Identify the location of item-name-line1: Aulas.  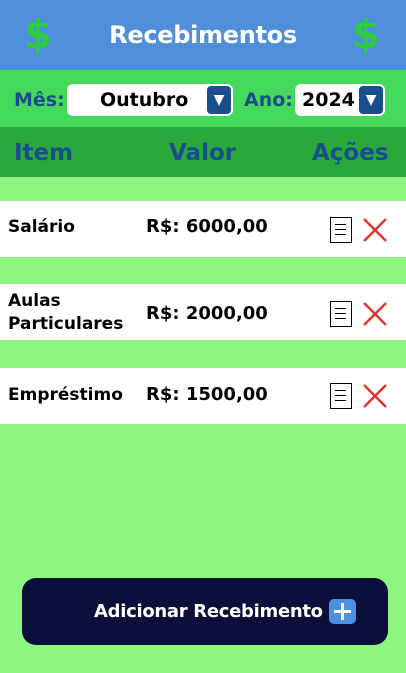
(34, 301).